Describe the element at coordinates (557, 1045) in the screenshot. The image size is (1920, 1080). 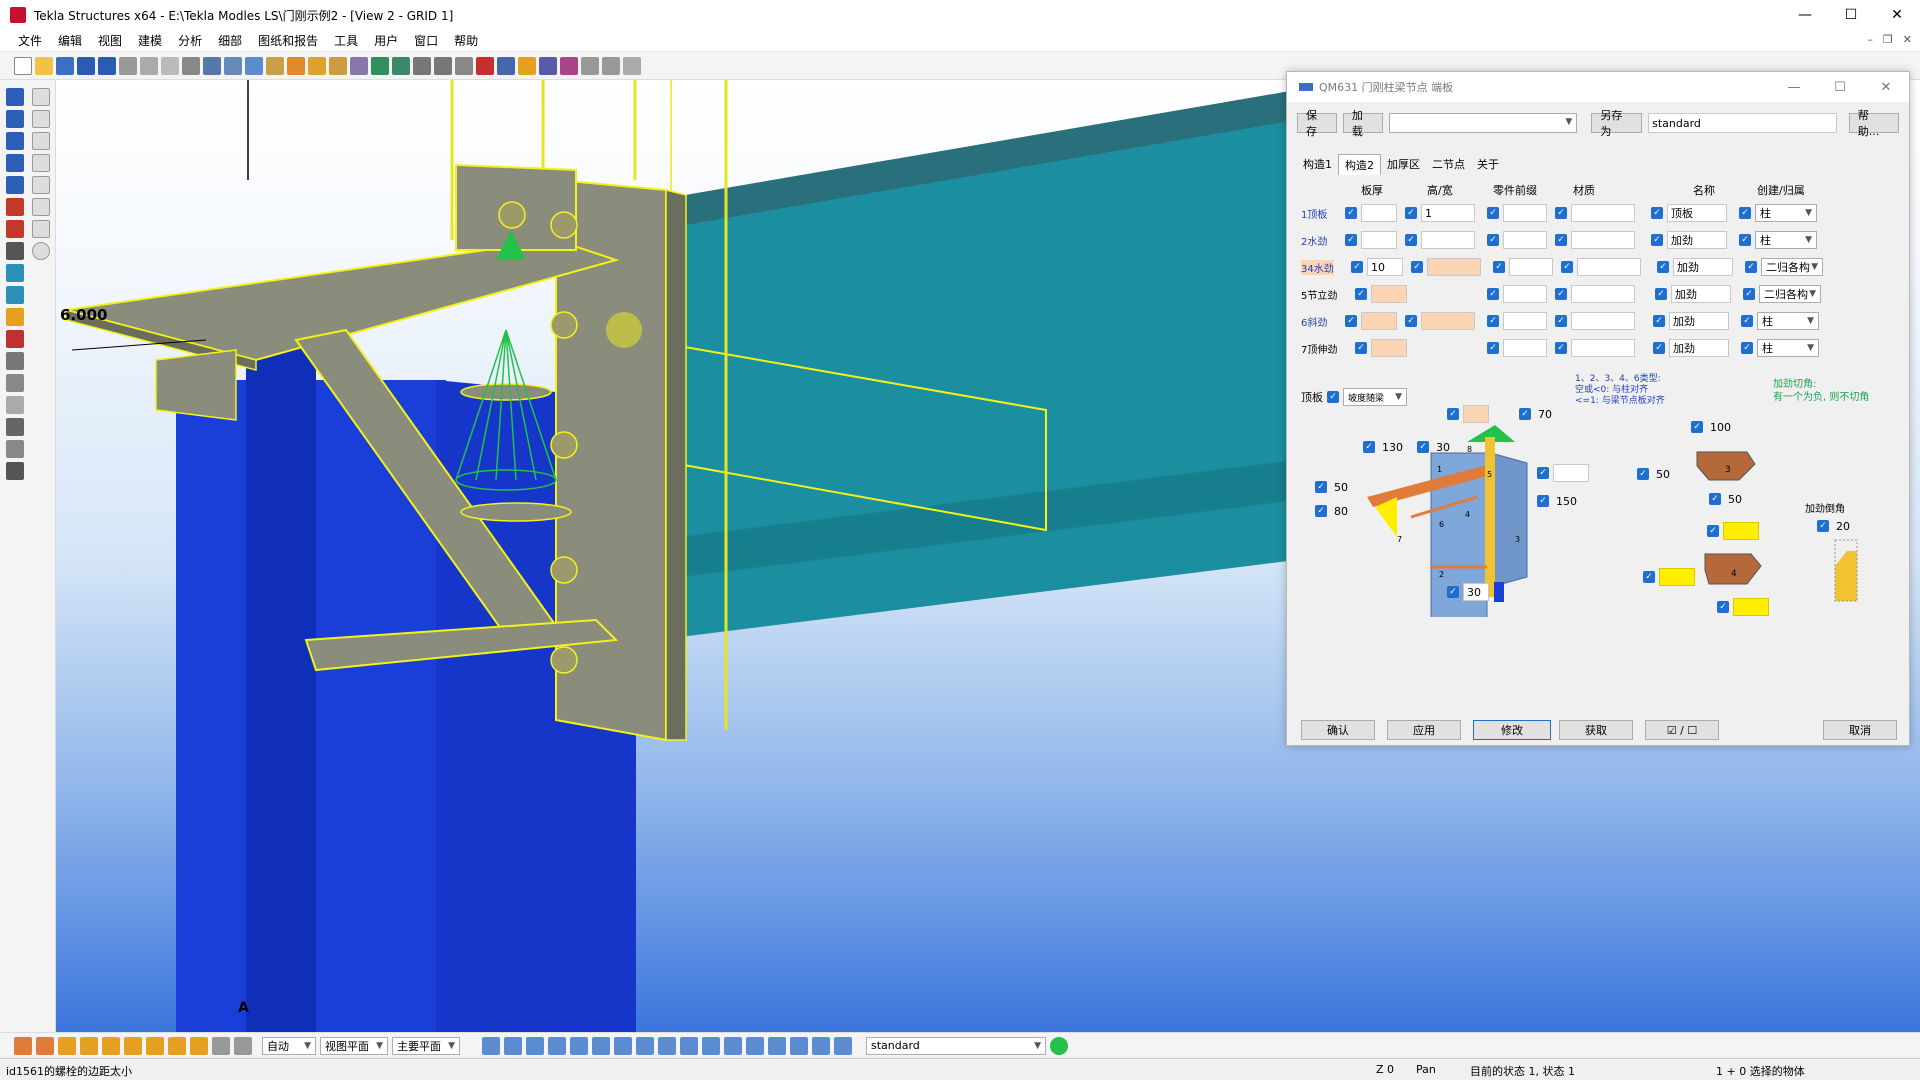
I see `select-weld-icon` at that location.